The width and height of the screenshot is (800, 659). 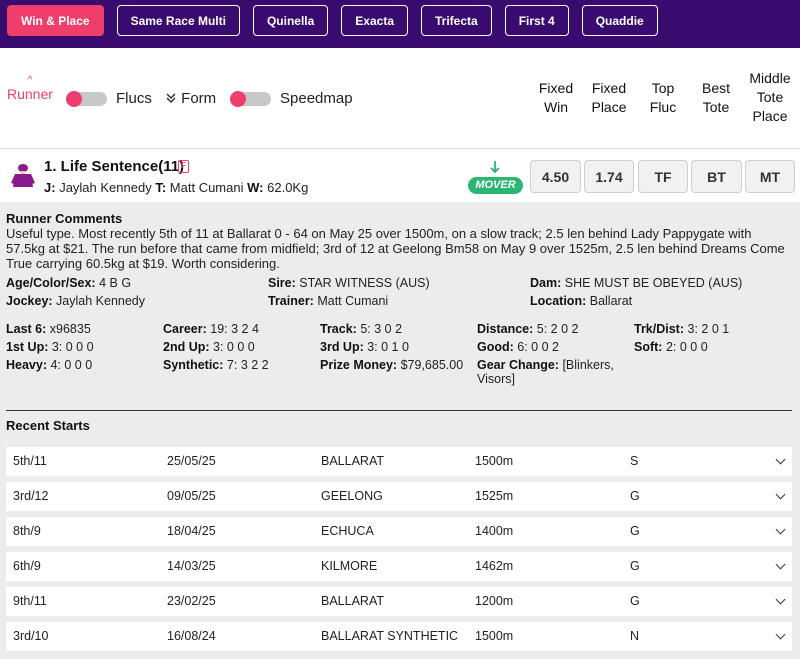 I want to click on runner-name: 1. Life Sentence(11), so click(x=114, y=166).